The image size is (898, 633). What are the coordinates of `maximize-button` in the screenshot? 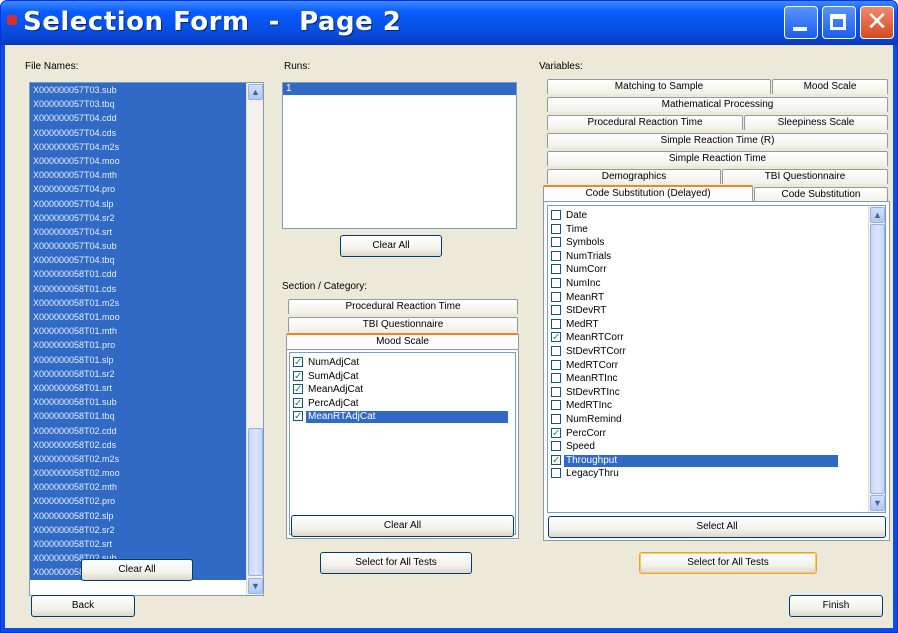 It's located at (839, 22).